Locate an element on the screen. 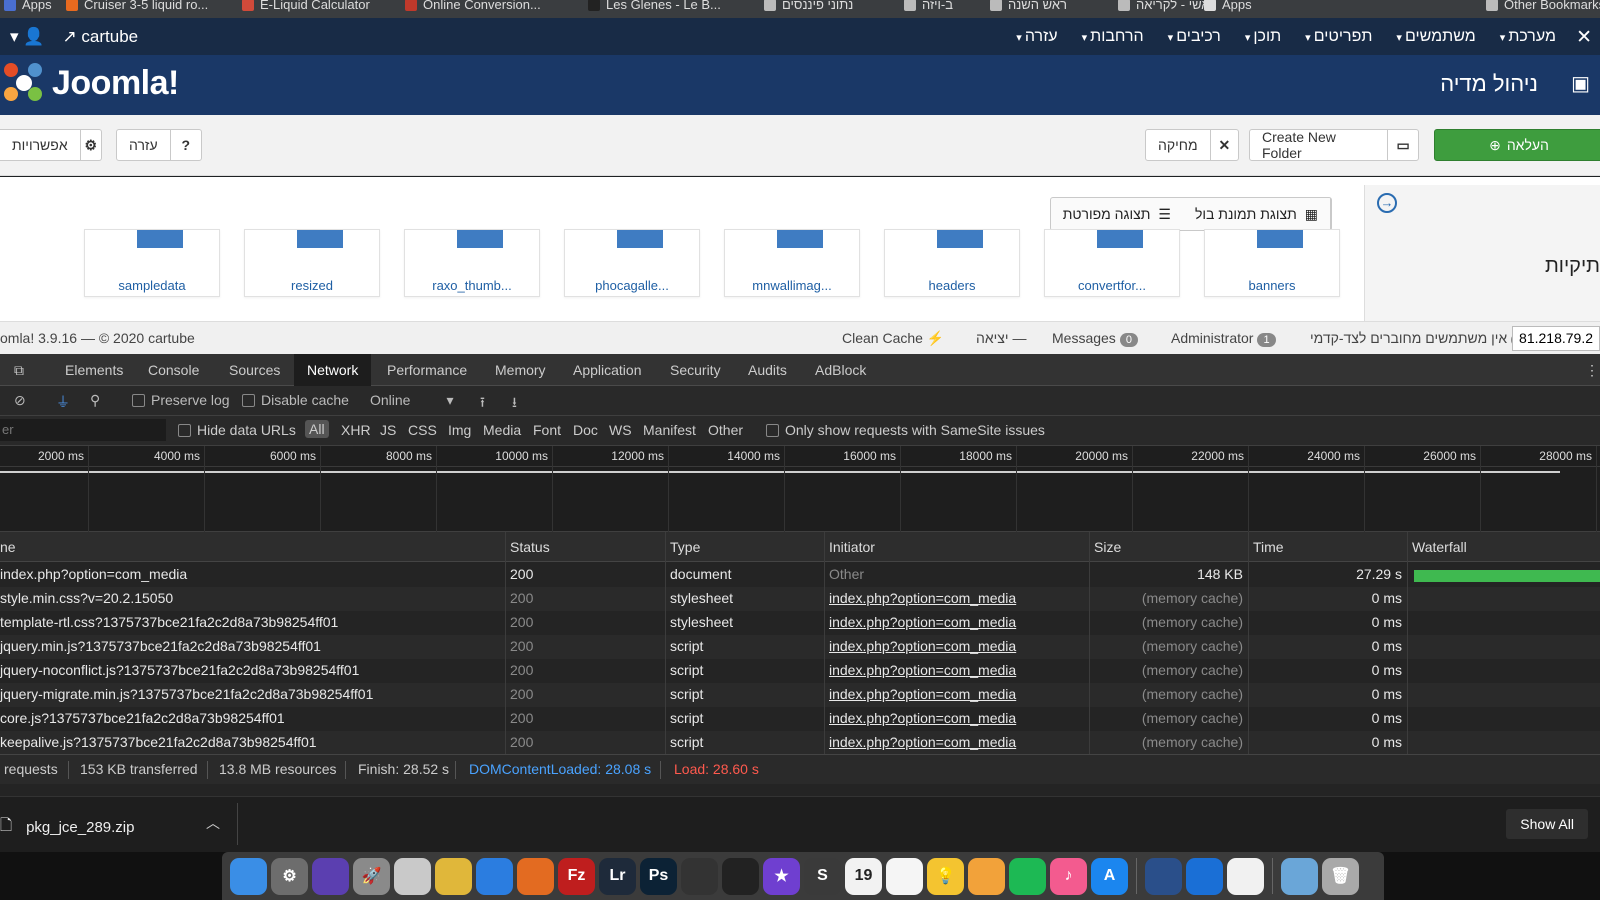  imovie-icon: ★ is located at coordinates (781, 876).